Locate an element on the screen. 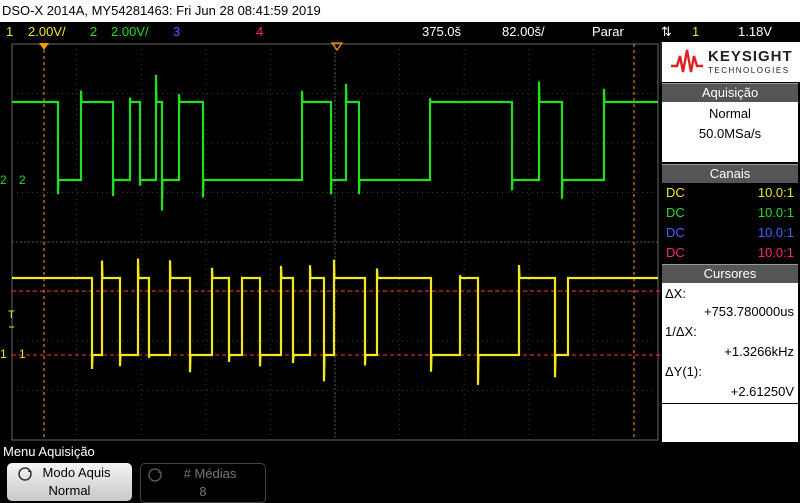 This screenshot has height=503, width=800. delta-y-label: ΔY(1): is located at coordinates (683, 371).